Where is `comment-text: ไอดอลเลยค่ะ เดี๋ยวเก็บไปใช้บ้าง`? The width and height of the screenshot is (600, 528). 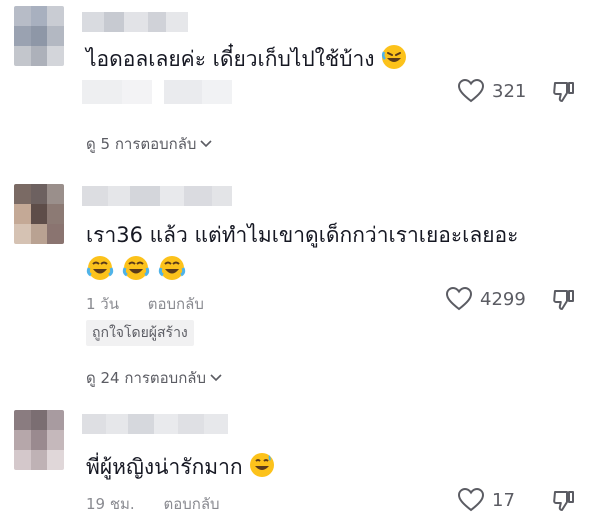 comment-text: ไอดอลเลยค่ะ เดี๋ยวเก็บไปใช้บ้าง is located at coordinates (246, 59).